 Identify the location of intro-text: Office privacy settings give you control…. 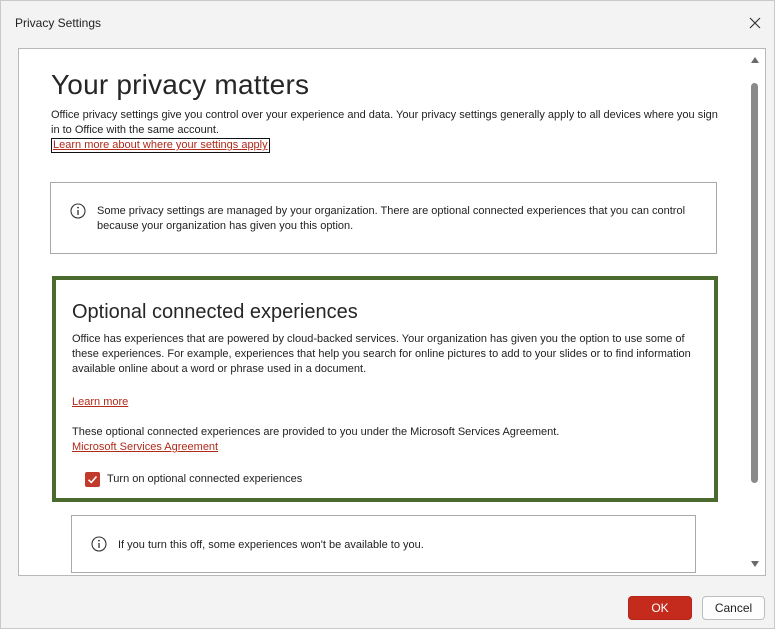
(384, 122).